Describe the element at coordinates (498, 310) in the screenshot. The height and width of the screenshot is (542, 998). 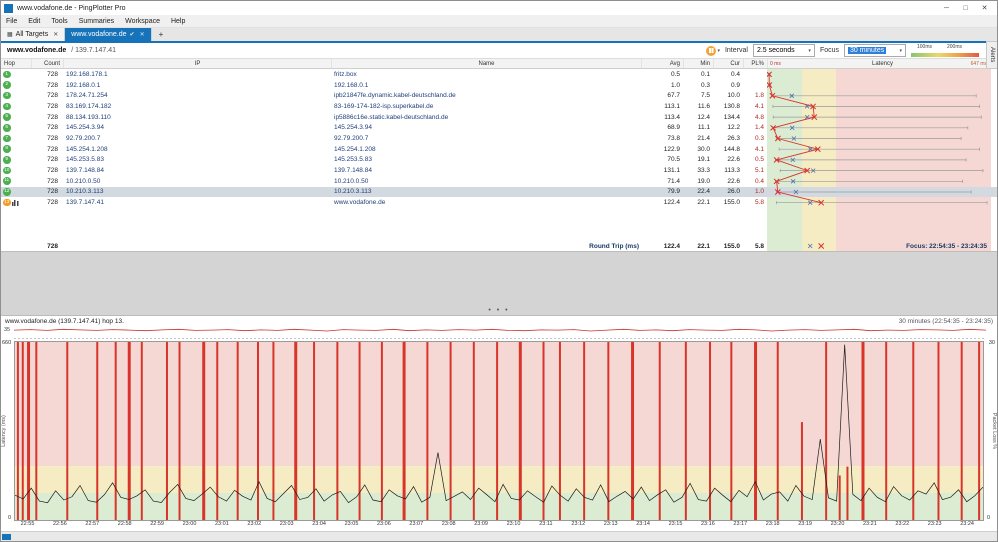
I see `splitter-handle: • • •` at that location.